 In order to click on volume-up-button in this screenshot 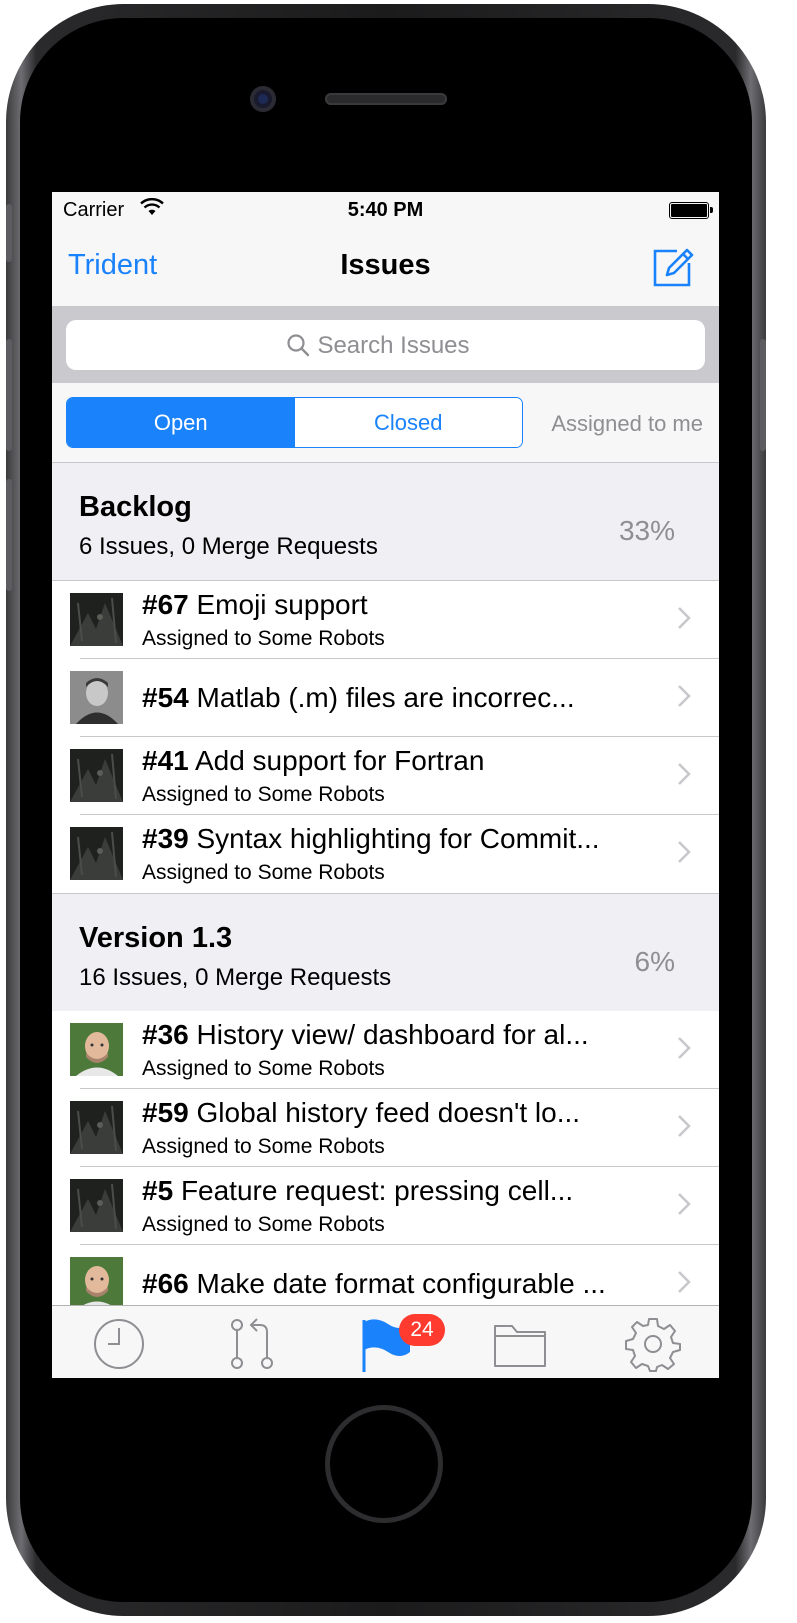, I will do `click(9, 395)`.